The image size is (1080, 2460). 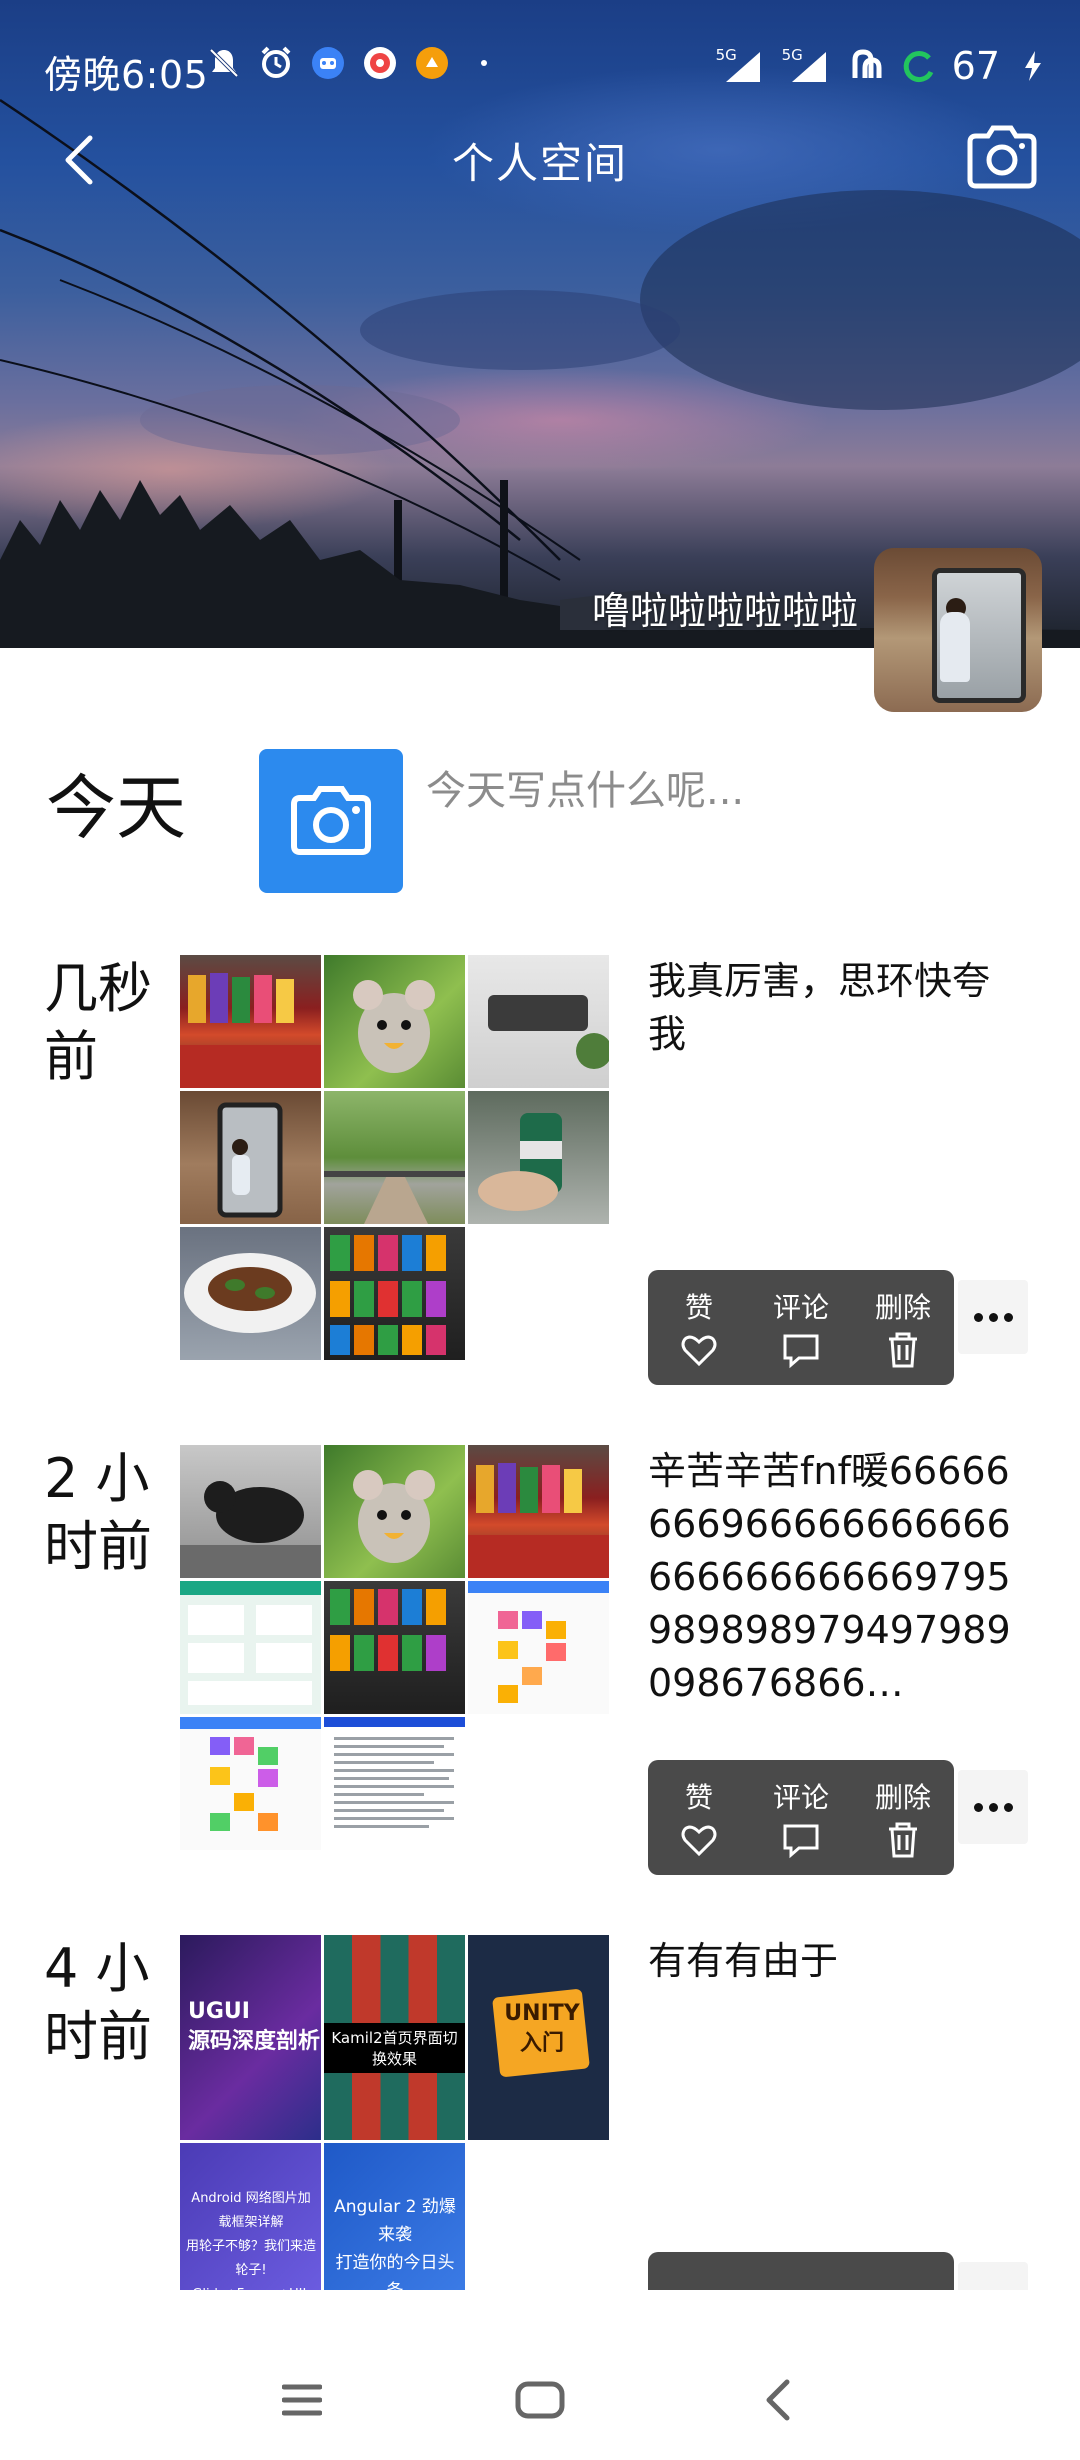 What do you see at coordinates (1002, 157) in the screenshot?
I see `change-cover-camera-icon` at bounding box center [1002, 157].